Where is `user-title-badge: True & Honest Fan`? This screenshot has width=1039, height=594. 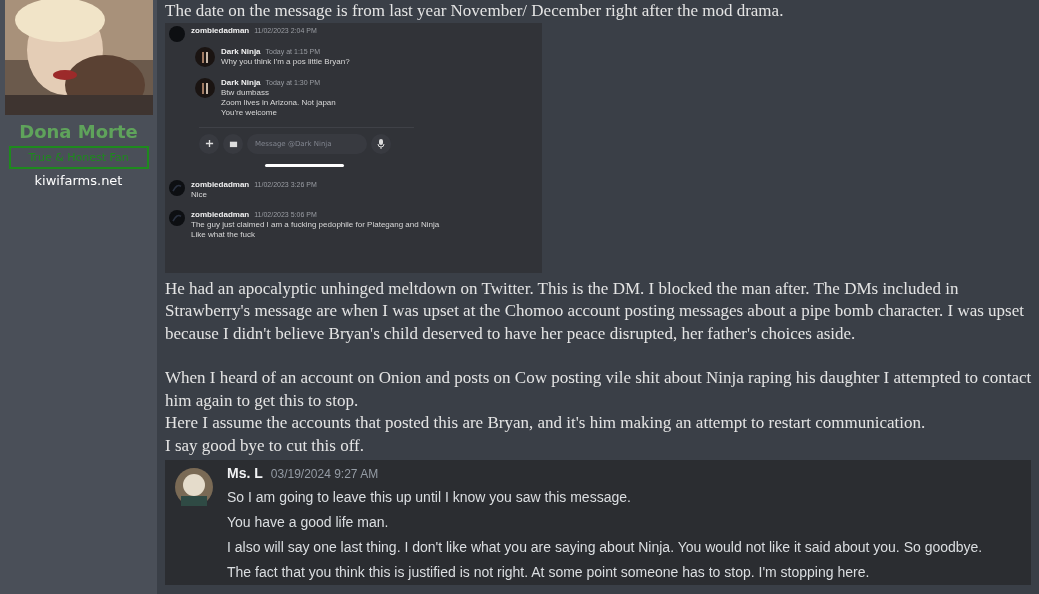 user-title-badge: True & Honest Fan is located at coordinates (78, 157).